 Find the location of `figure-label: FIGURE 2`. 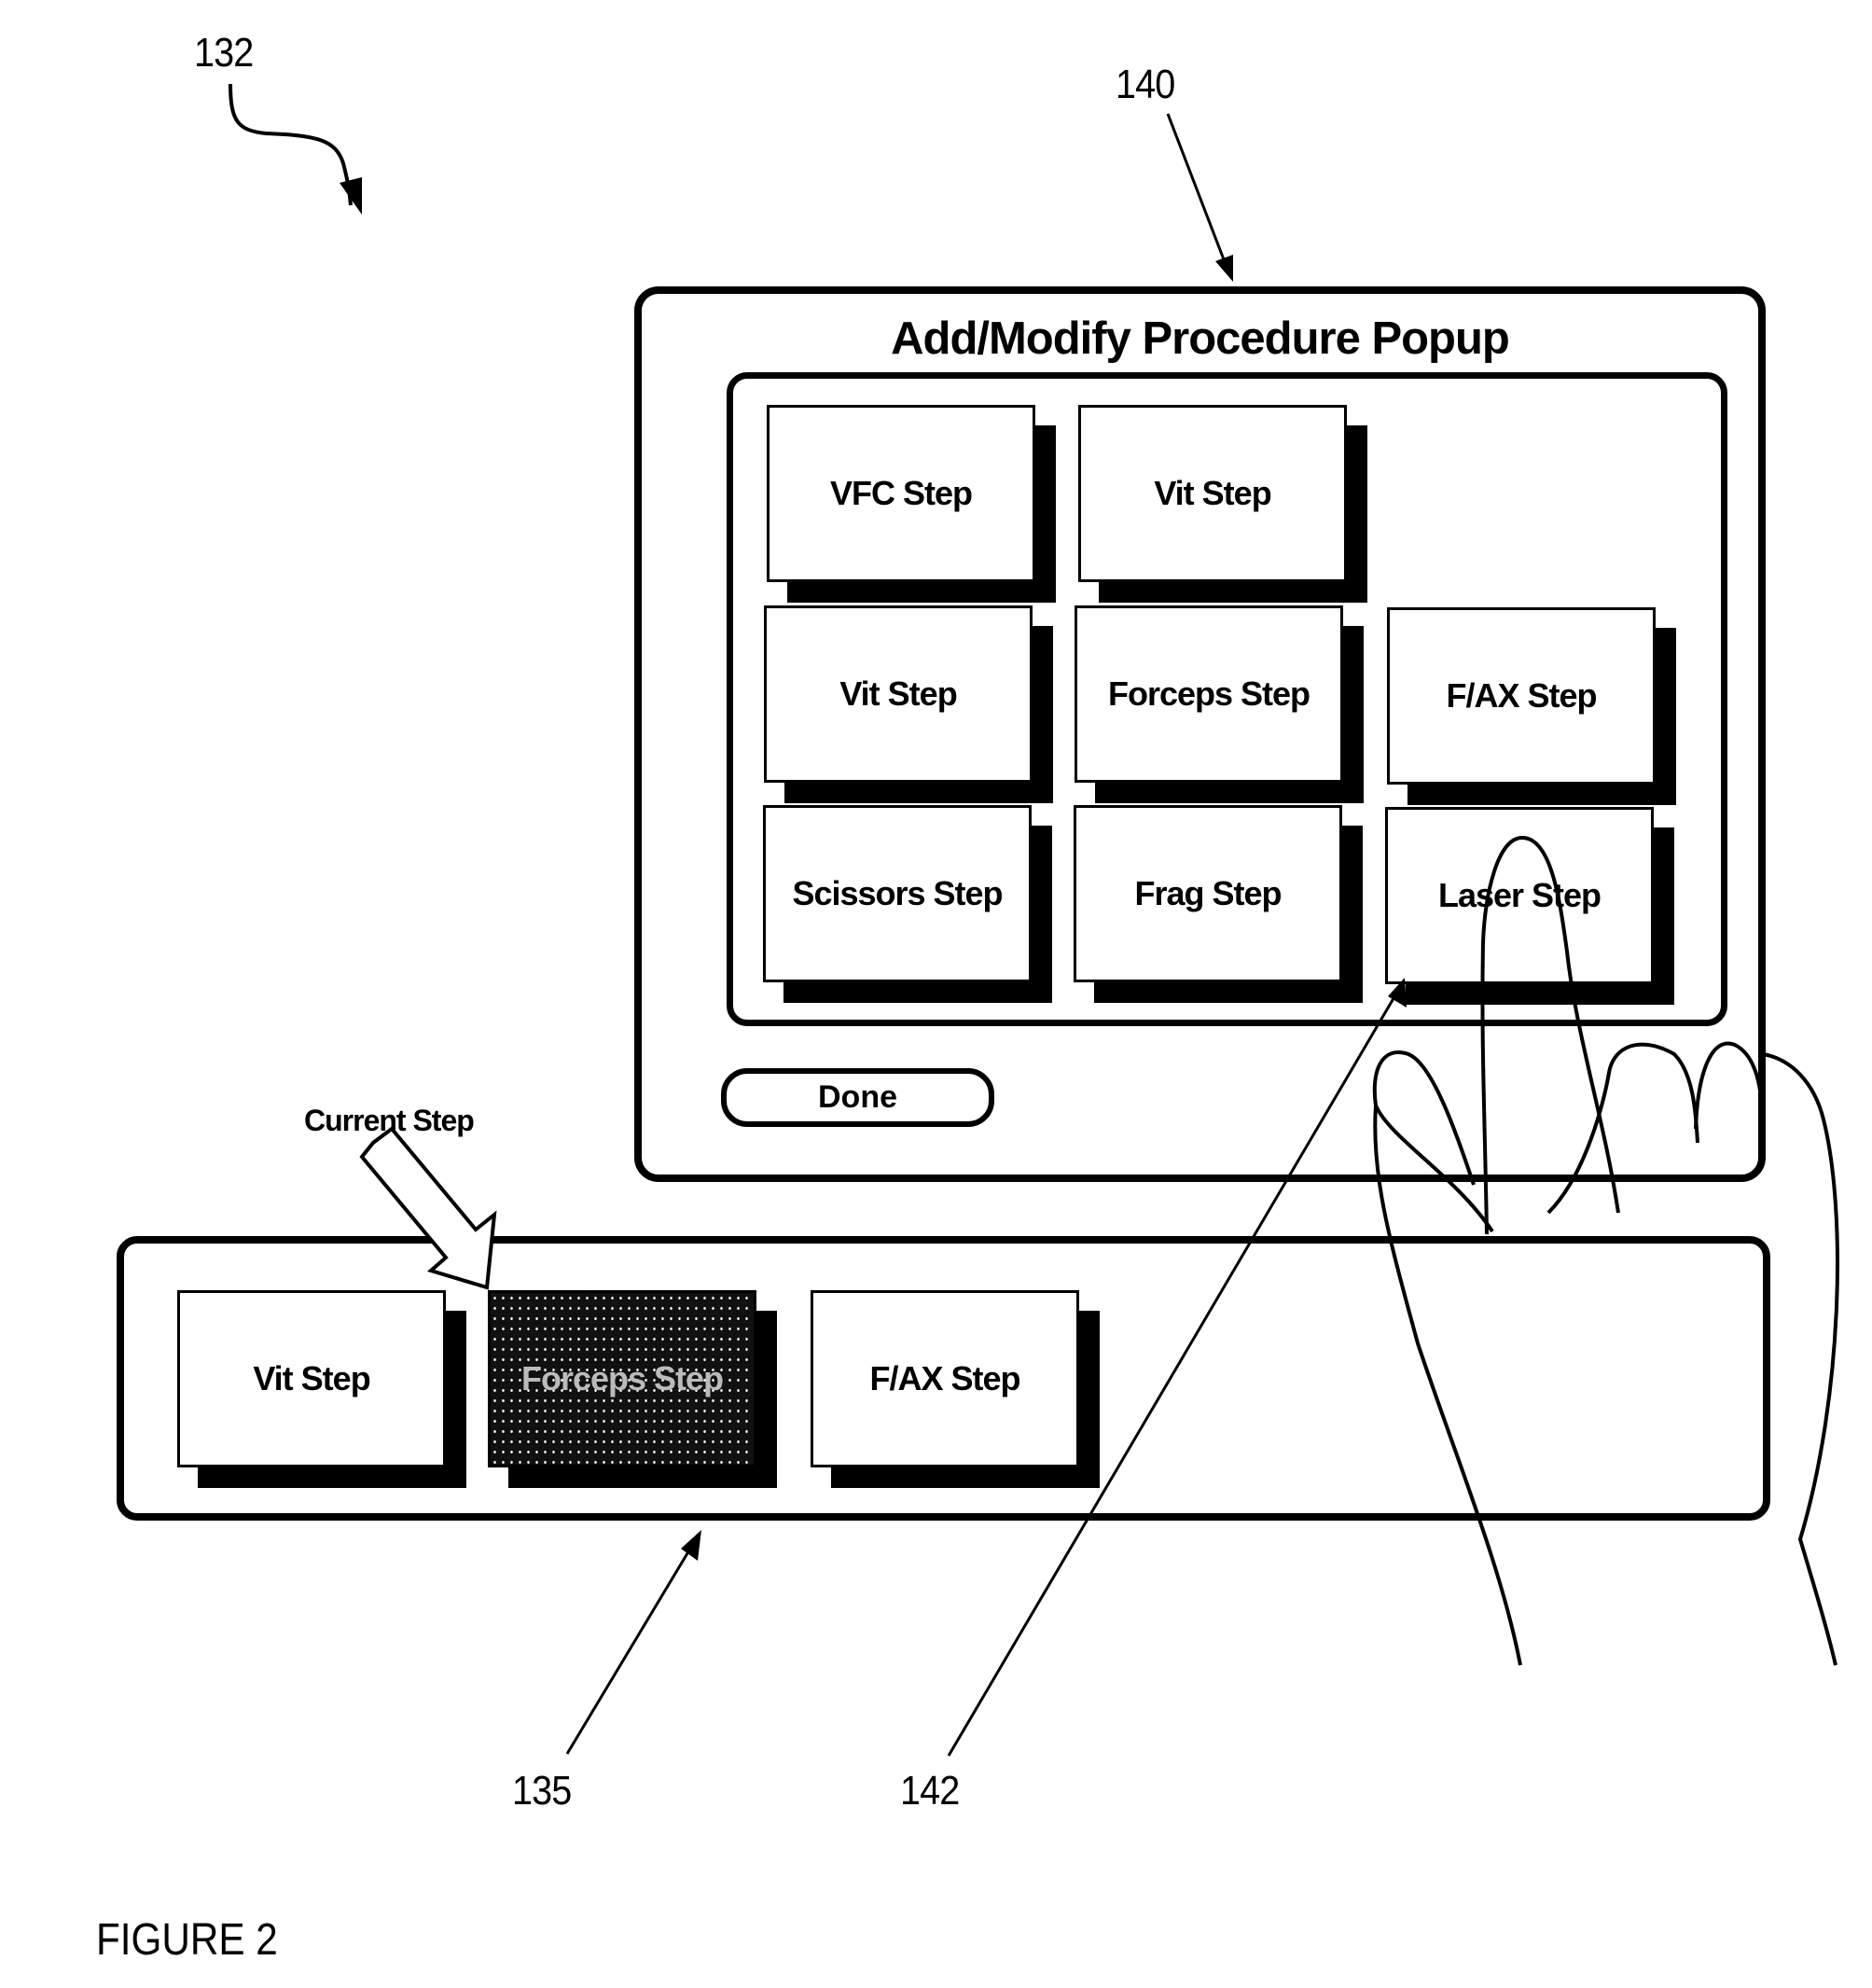

figure-label: FIGURE 2 is located at coordinates (187, 1940).